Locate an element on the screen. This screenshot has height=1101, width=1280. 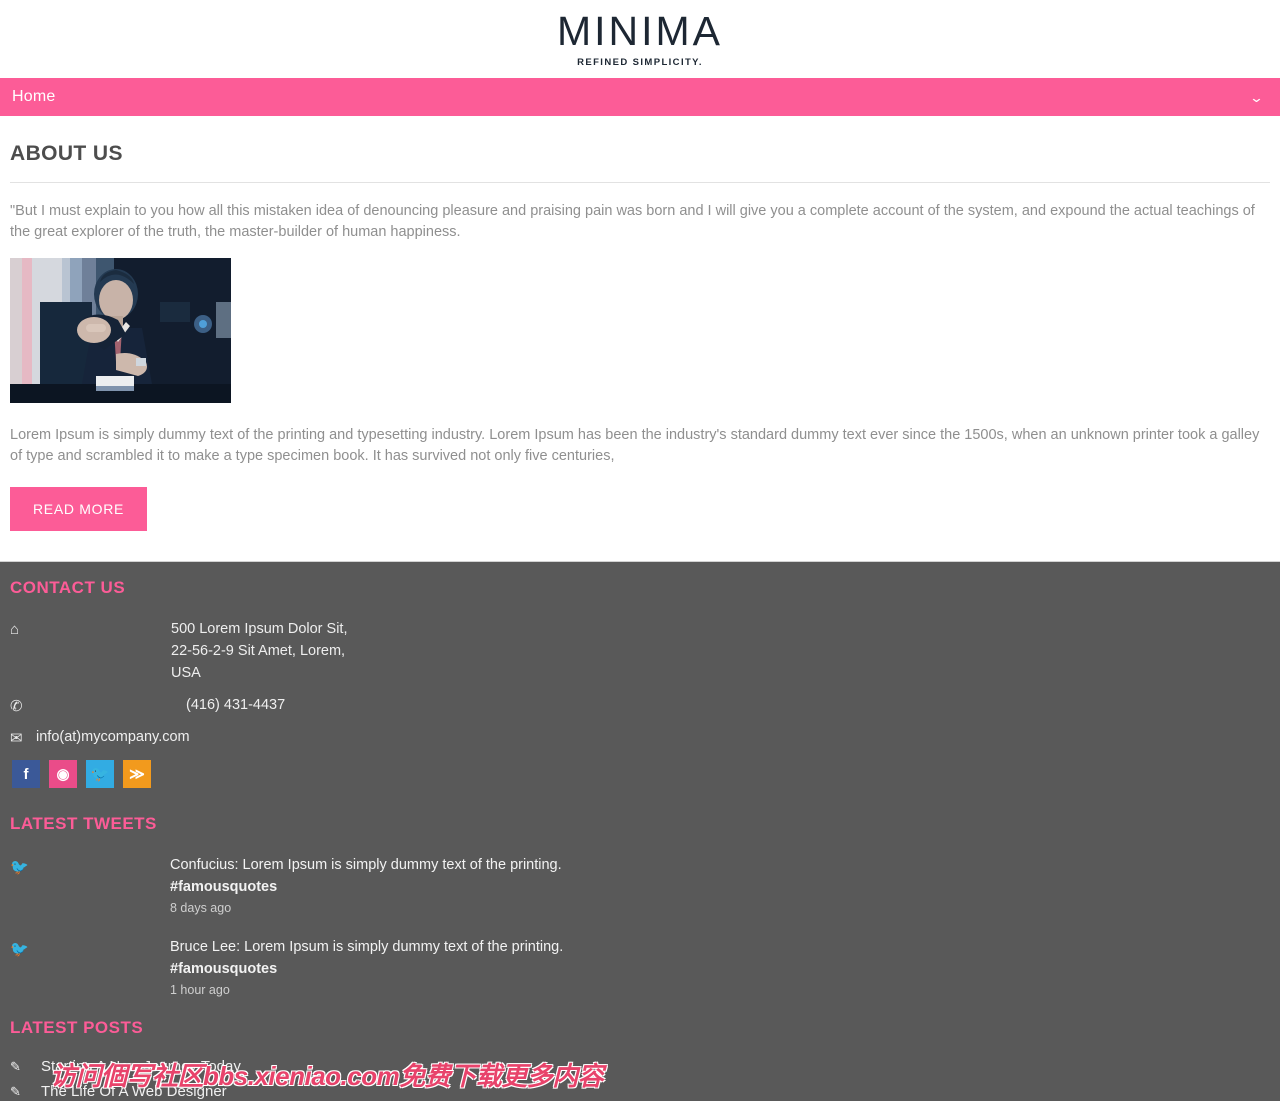
site-logo-title: MINIMA is located at coordinates (640, 30).